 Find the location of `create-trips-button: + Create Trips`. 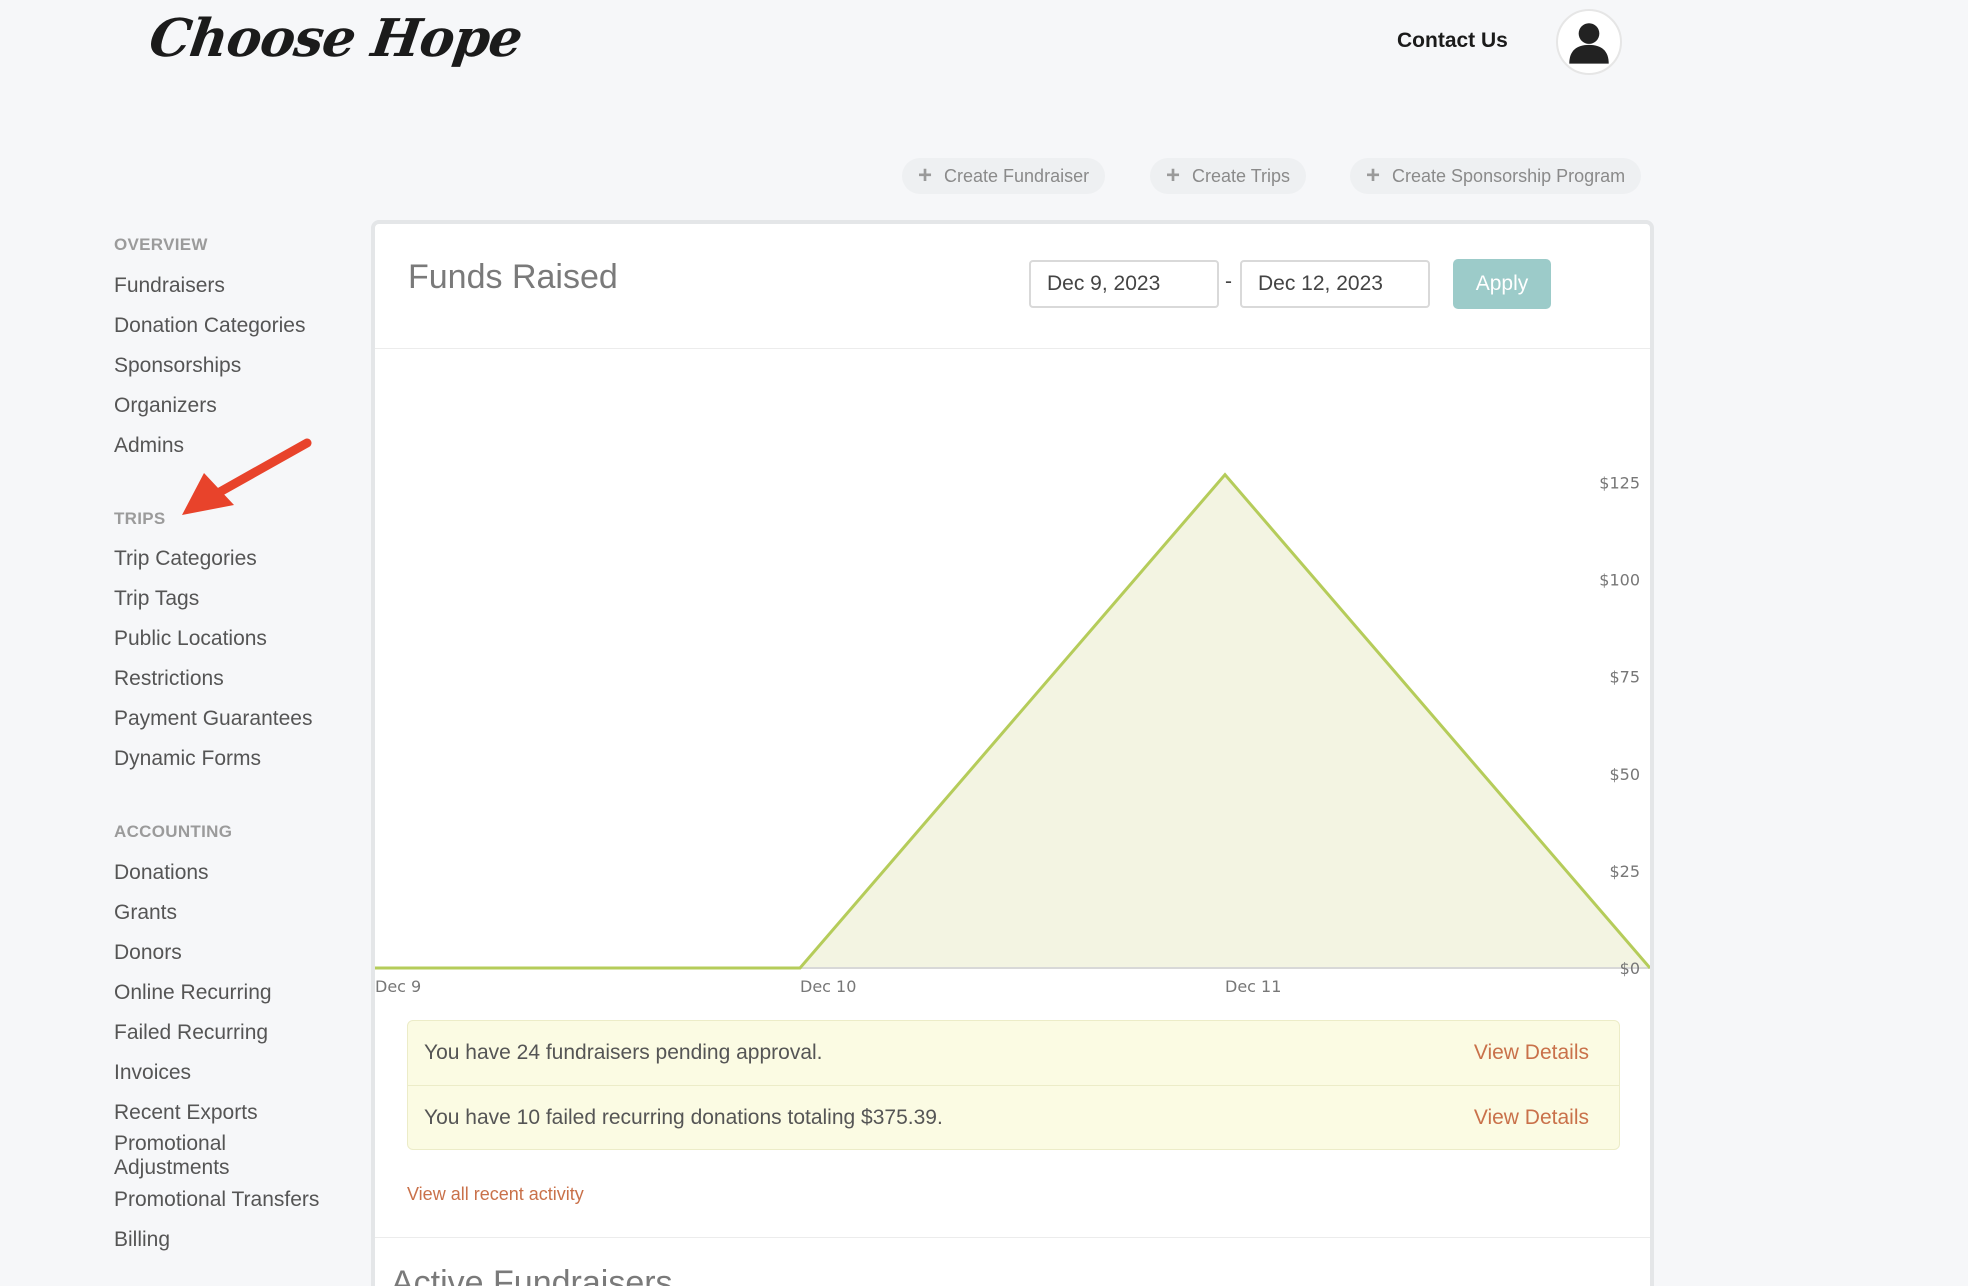

create-trips-button: + Create Trips is located at coordinates (1228, 176).